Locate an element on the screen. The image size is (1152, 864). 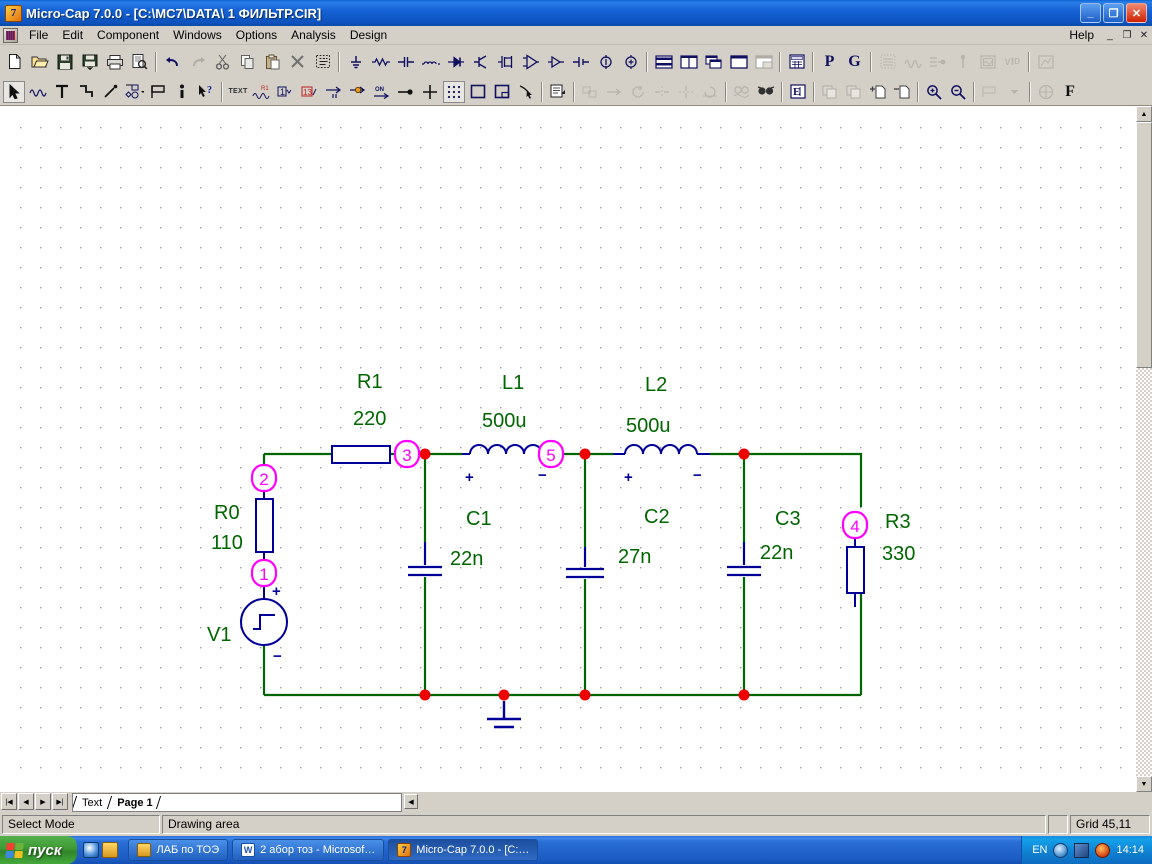
paste-page-icon is located at coordinates (854, 92).